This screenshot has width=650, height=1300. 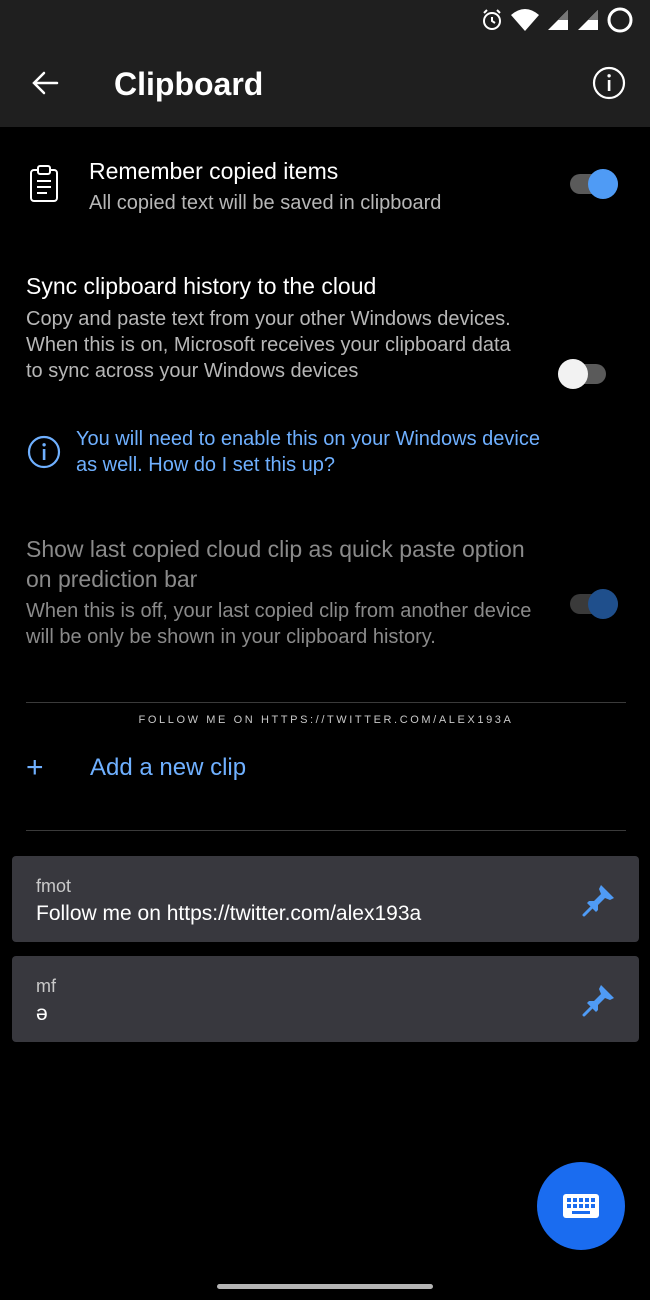 I want to click on setting-title: Sync clipboard history to the cloud, so click(x=201, y=286).